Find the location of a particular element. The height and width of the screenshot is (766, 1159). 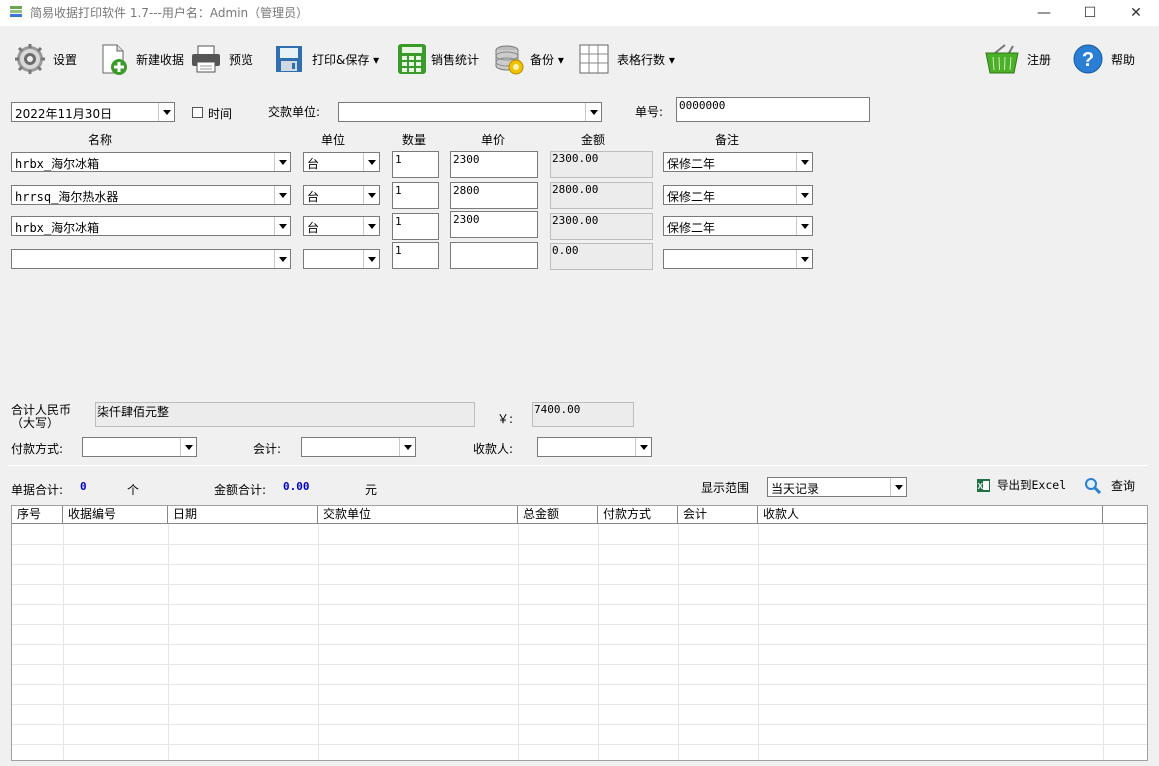

number-input: 0000000 is located at coordinates (773, 109).